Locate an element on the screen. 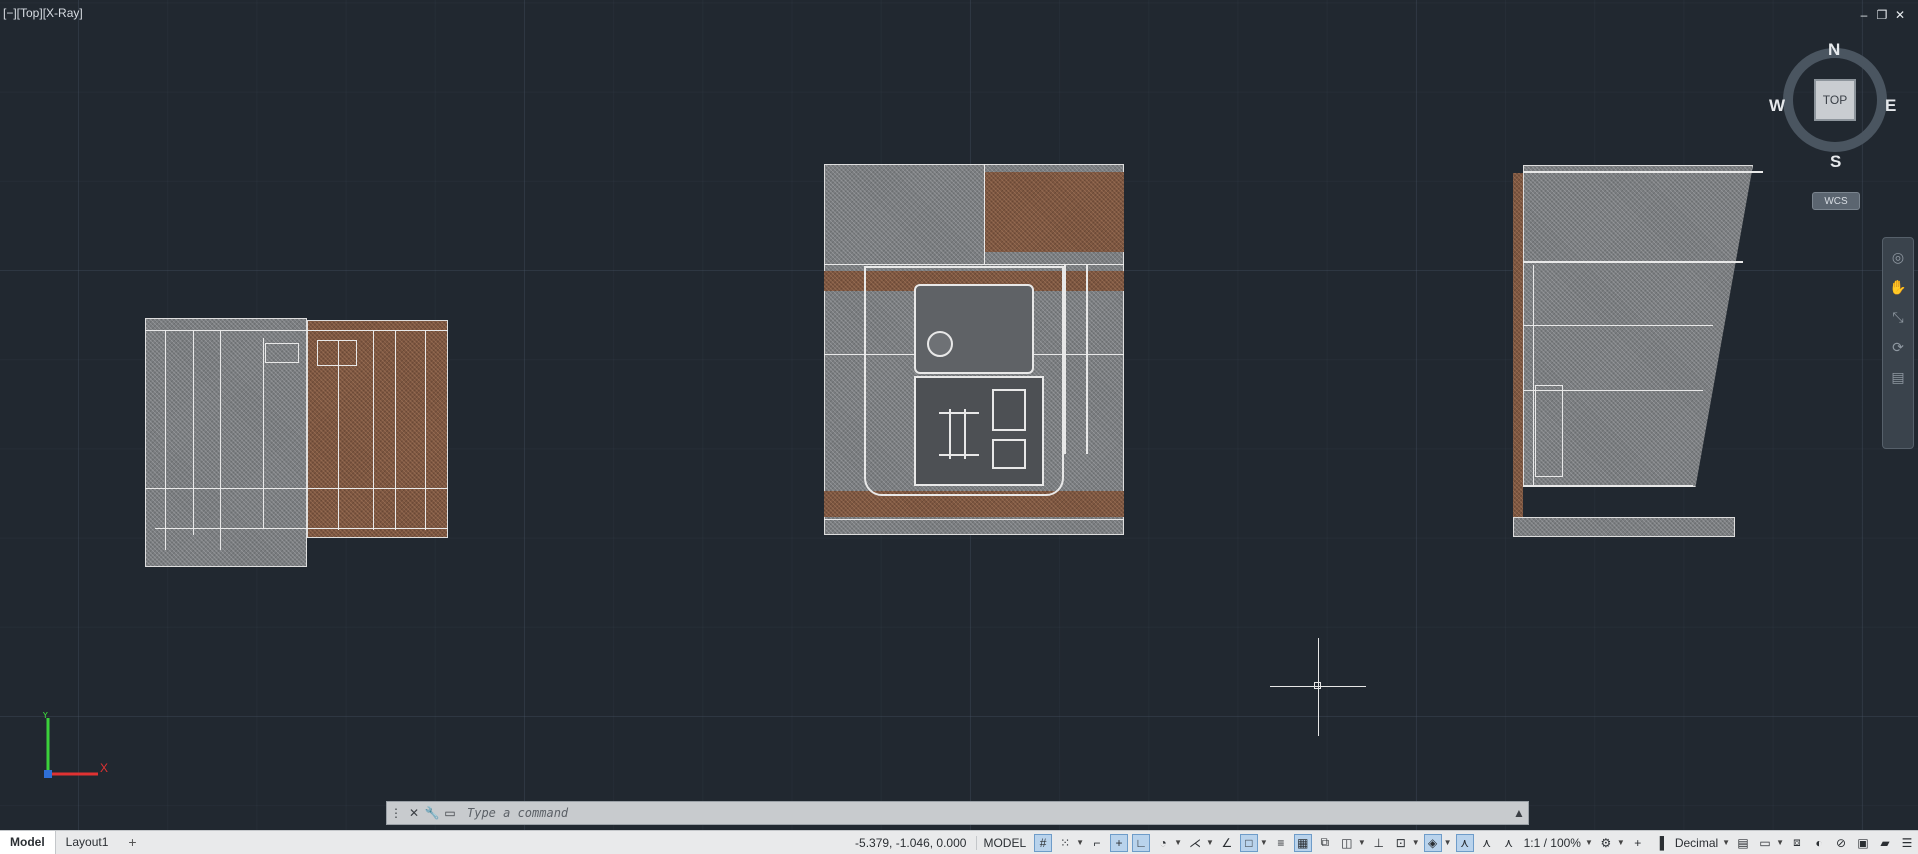 This screenshot has width=1918, height=854. hardware-accel-icon: ◐ is located at coordinates (1819, 843).